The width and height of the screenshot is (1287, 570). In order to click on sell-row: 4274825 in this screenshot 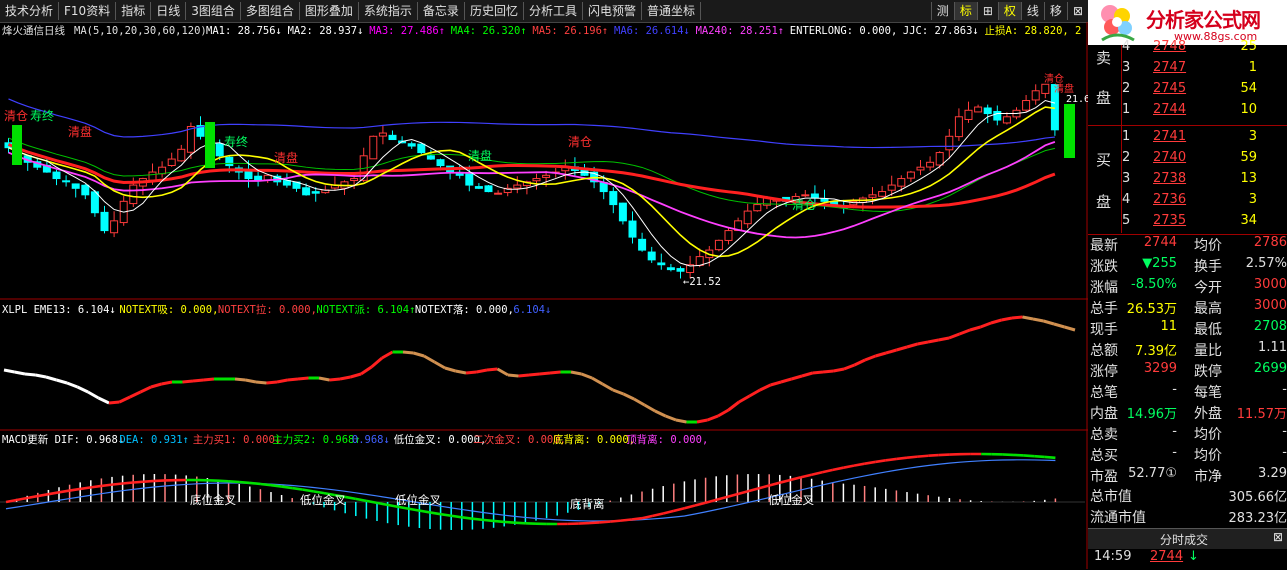, I will do `click(1187, 49)`.